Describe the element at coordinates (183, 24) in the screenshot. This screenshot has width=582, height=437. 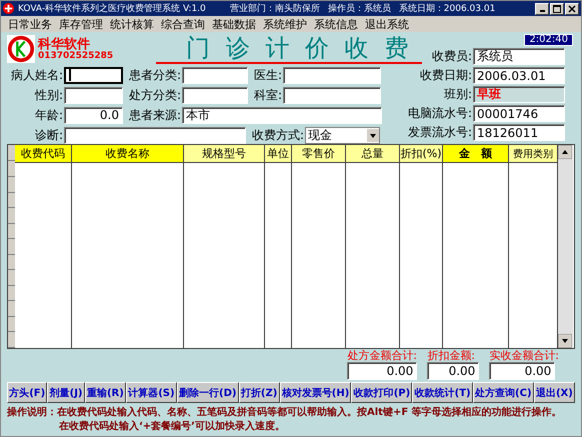
I see `menu-item: 综合查询` at that location.